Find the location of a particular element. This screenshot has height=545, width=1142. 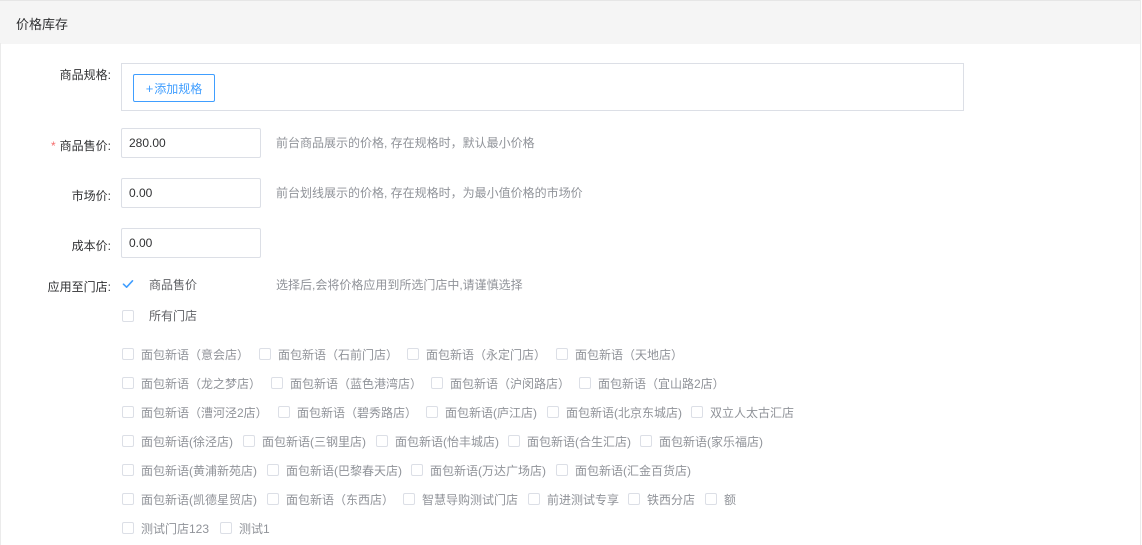

store-option: 测试1 is located at coordinates (245, 528).